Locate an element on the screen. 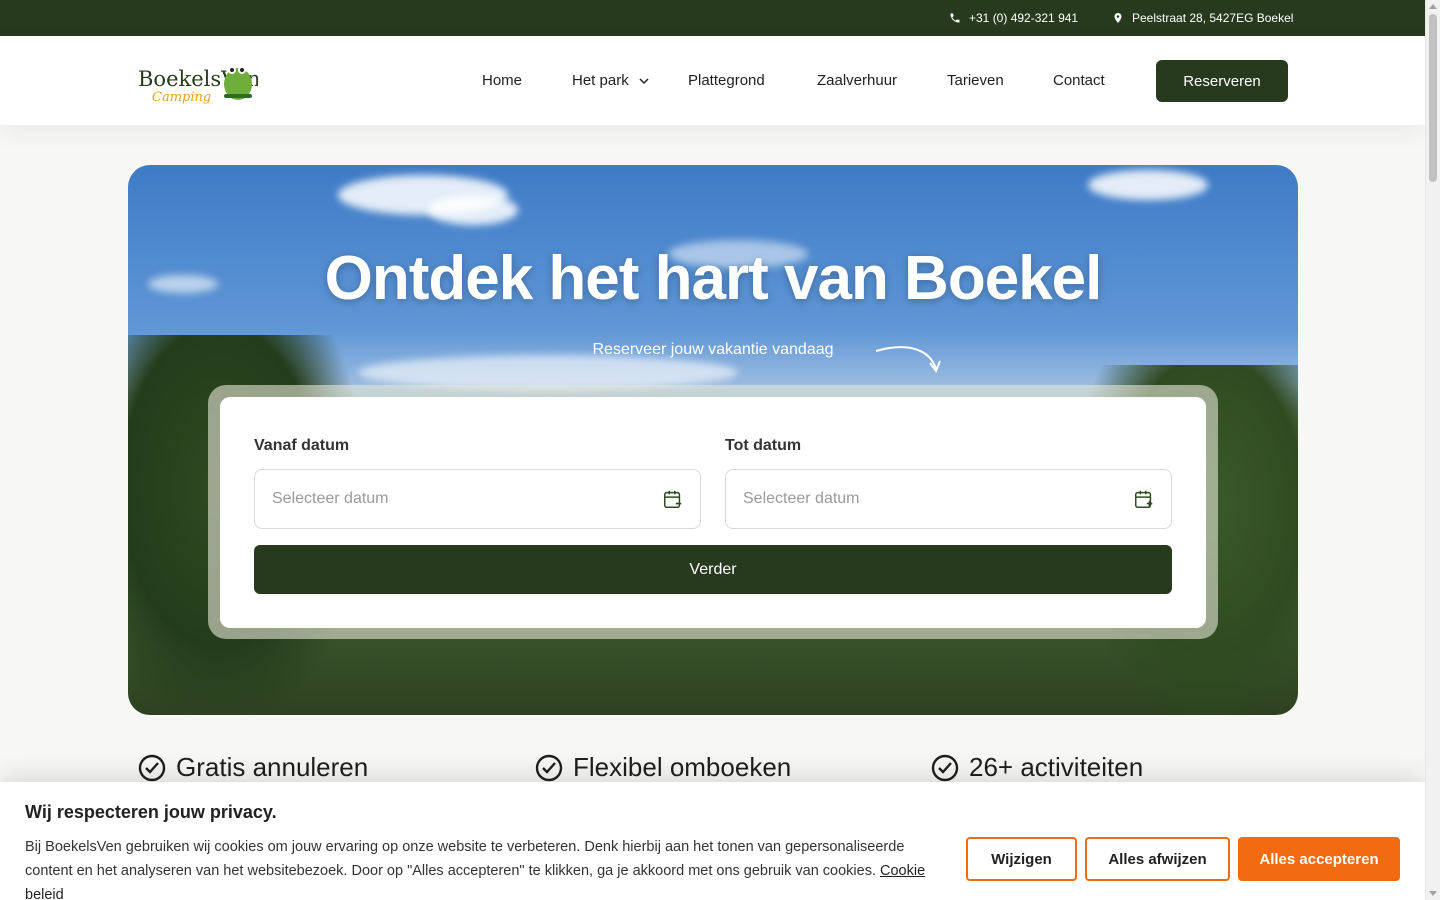 Image resolution: width=1440 pixels, height=900 pixels. nav-tarieven: Tarieven is located at coordinates (975, 80).